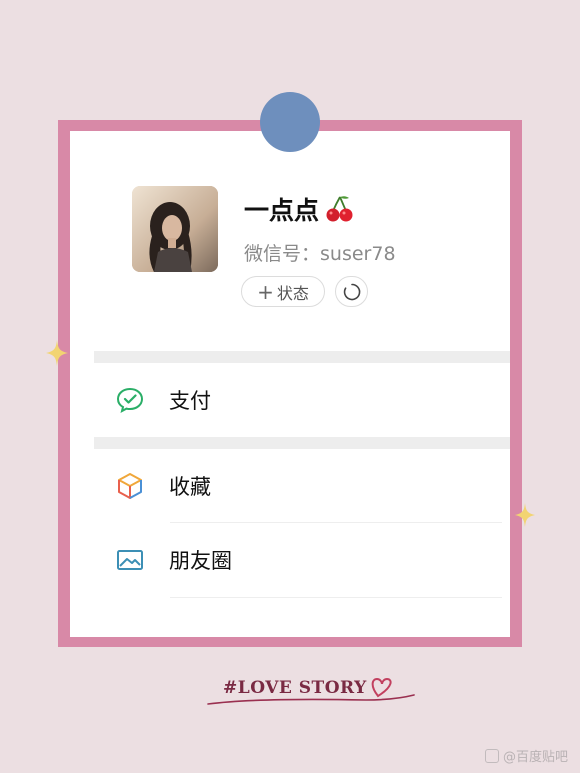  What do you see at coordinates (190, 401) in the screenshot?
I see `menu-item-pay-label: 支付` at bounding box center [190, 401].